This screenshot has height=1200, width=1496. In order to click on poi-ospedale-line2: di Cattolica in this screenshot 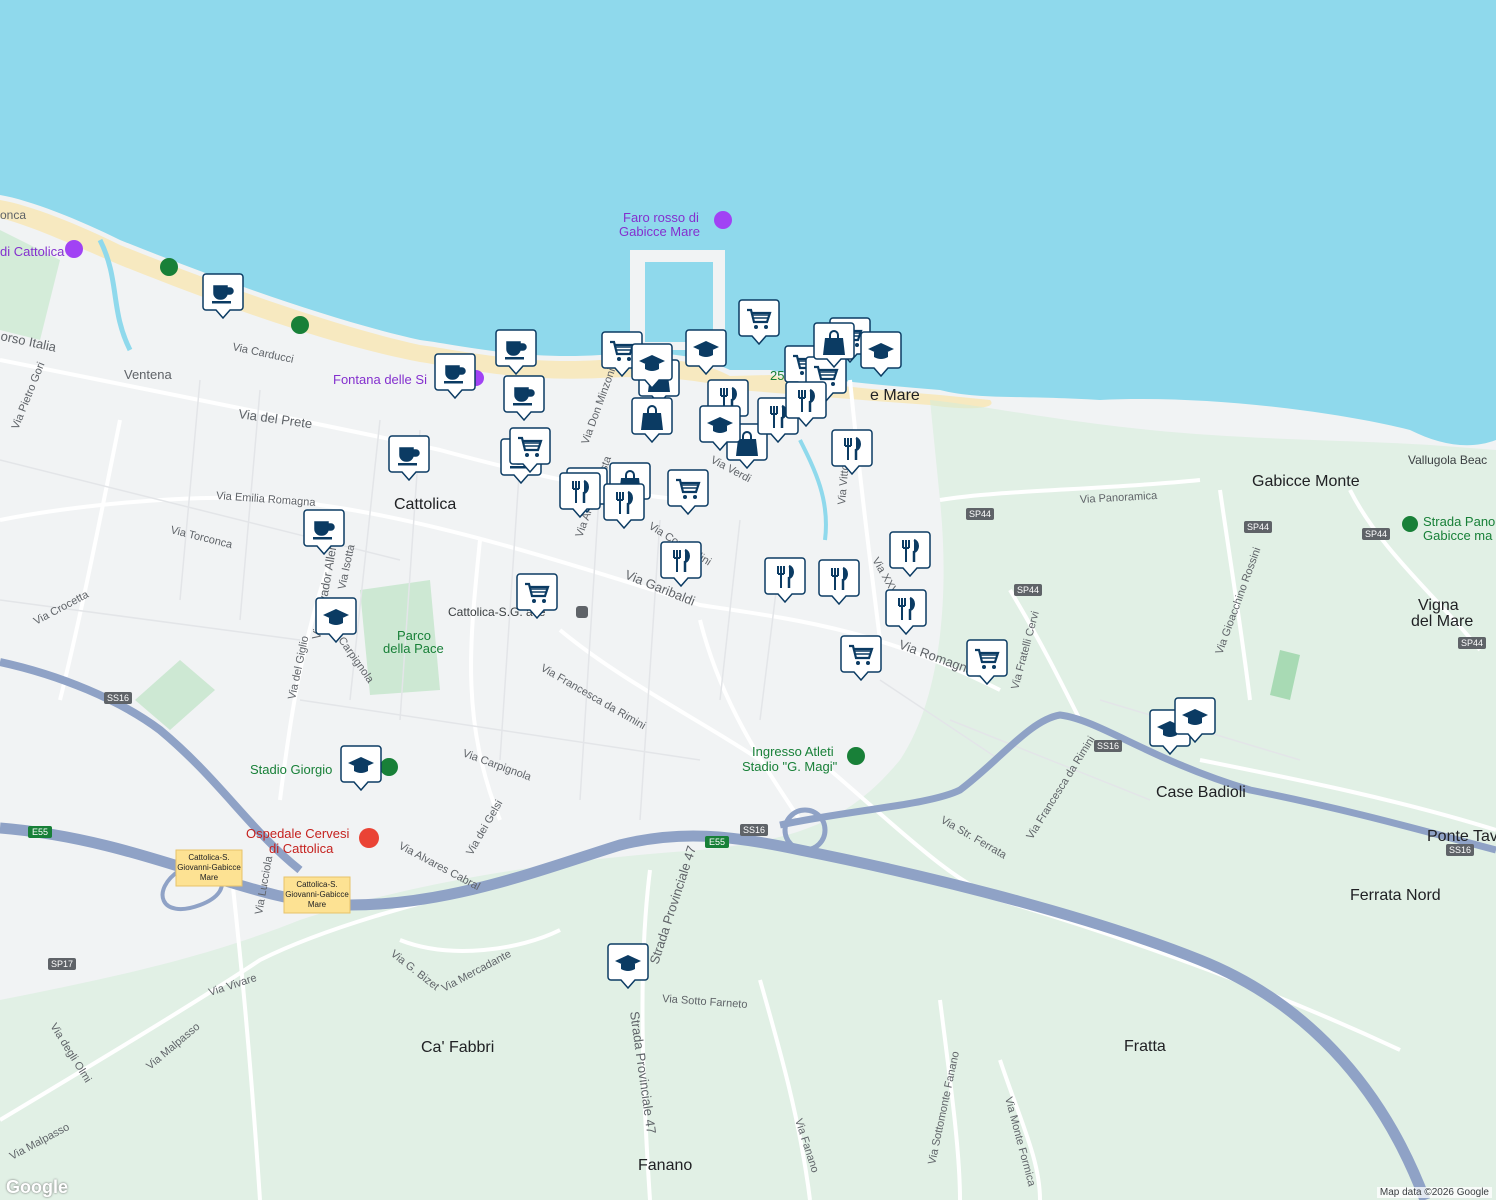, I will do `click(301, 848)`.